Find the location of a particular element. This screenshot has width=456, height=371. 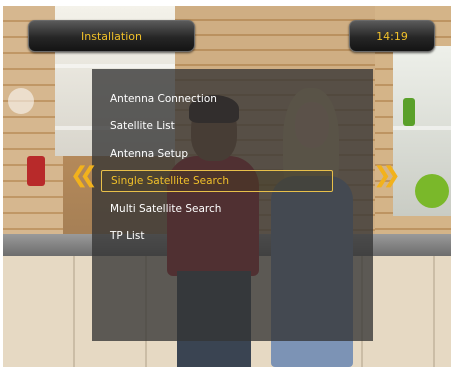

page-title: Installation is located at coordinates (111, 36).